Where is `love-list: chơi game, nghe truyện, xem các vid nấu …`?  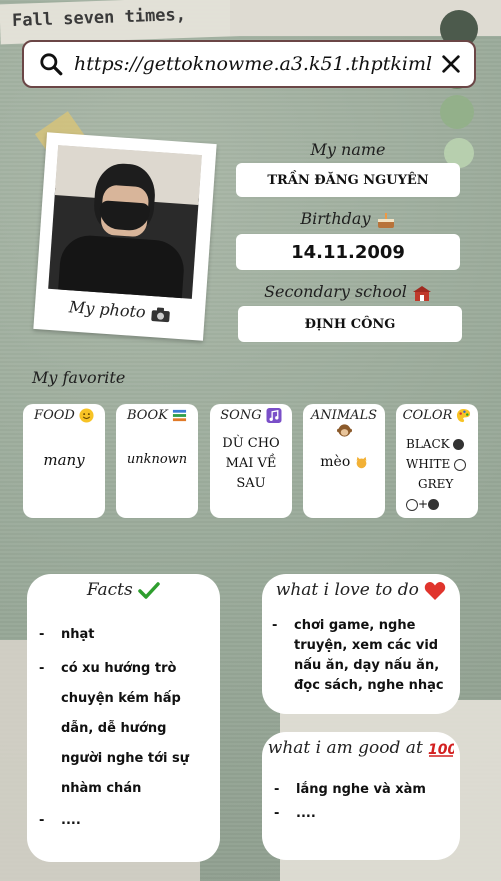
love-list: chơi game, nghe truyện, xem các vid nấu … is located at coordinates (363, 656).